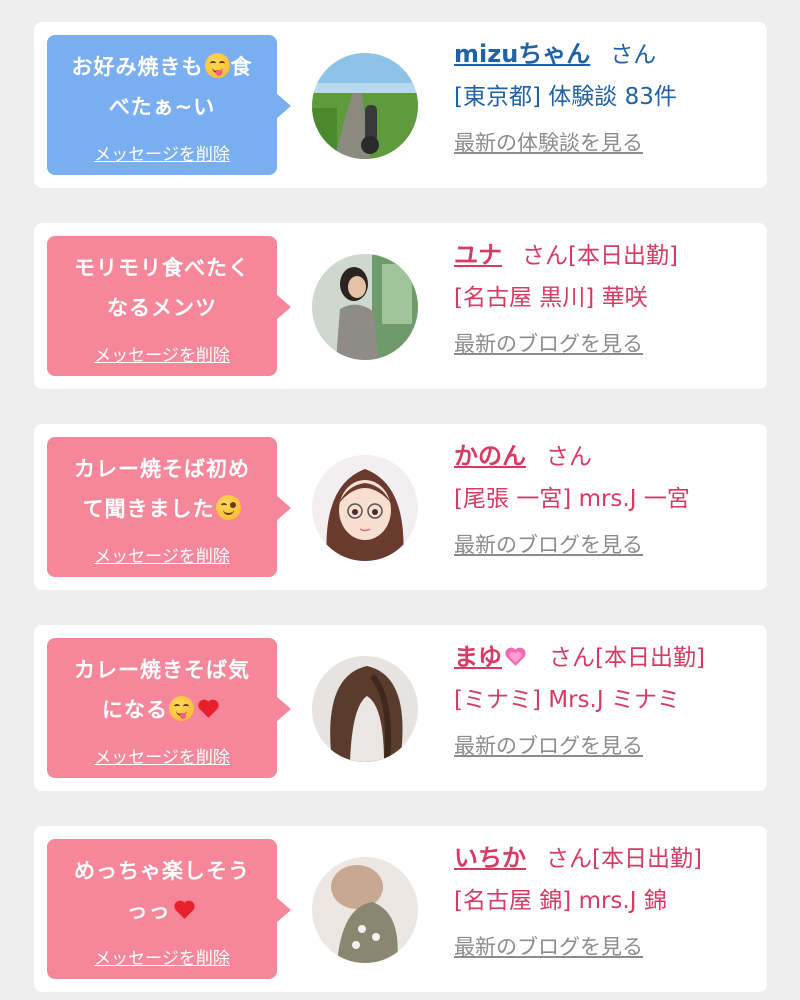  What do you see at coordinates (490, 456) in the screenshot?
I see `user-name-link: かのん` at bounding box center [490, 456].